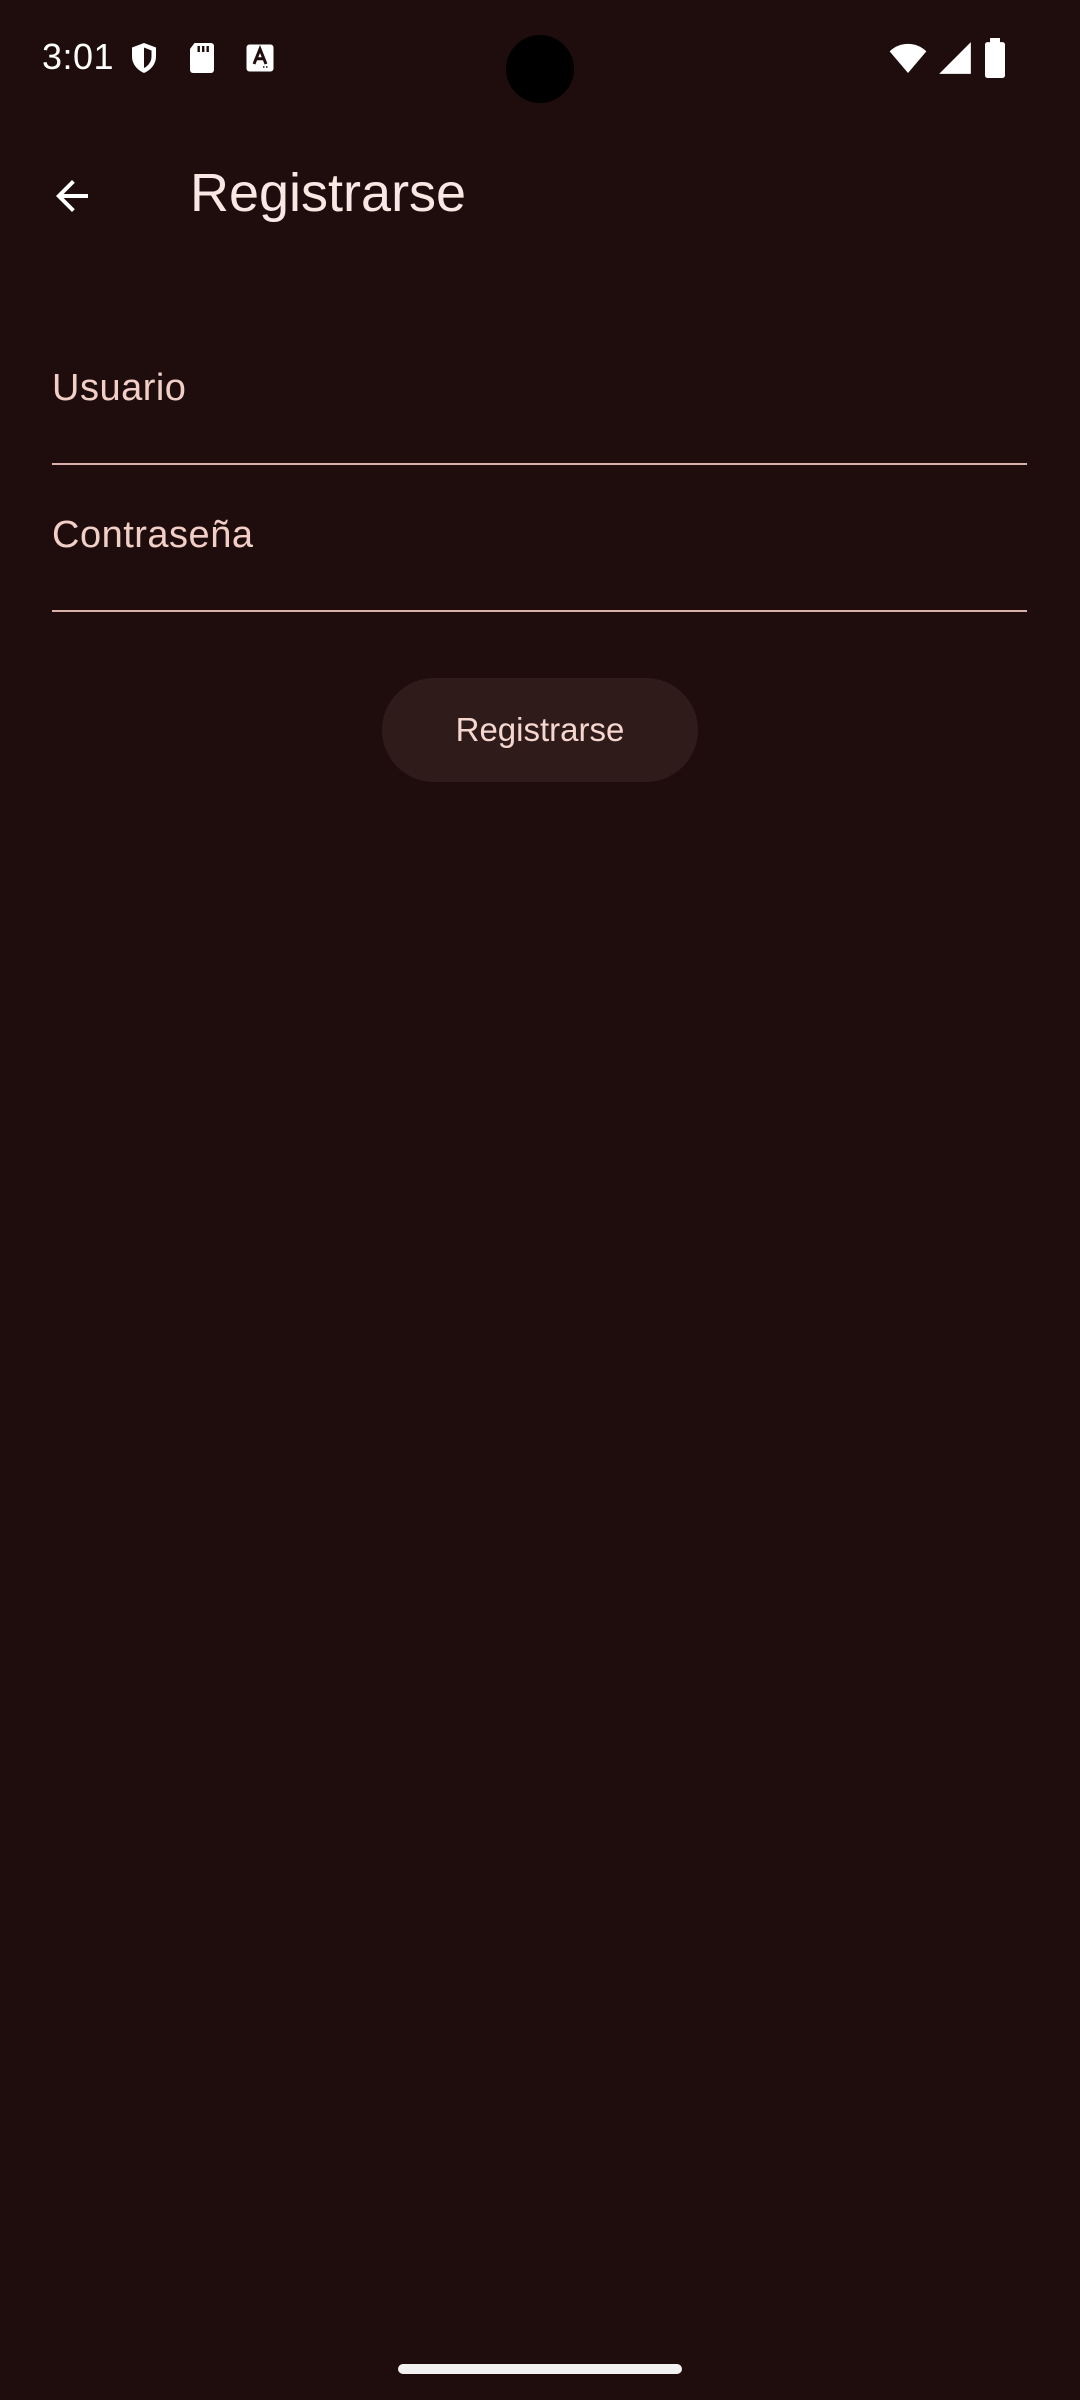  Describe the element at coordinates (540, 195) in the screenshot. I see `app-bar: Registrarse` at that location.